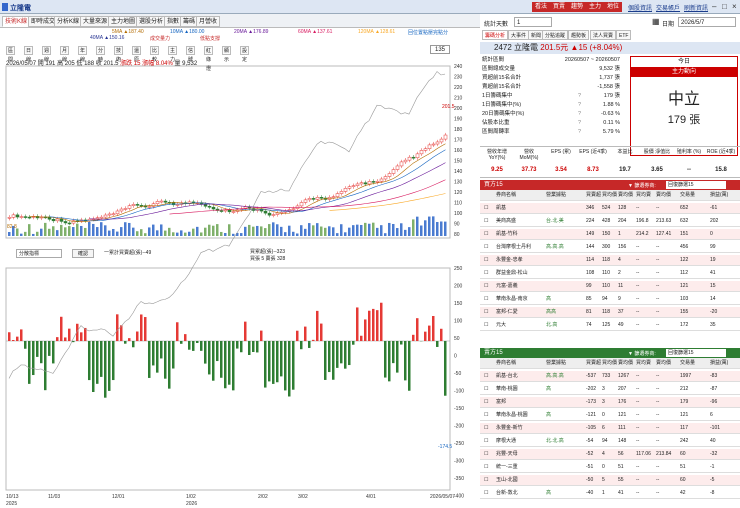 The image size is (740, 508). Describe the element at coordinates (440, 49) in the screenshot. I see `qty-input: 135` at that location.